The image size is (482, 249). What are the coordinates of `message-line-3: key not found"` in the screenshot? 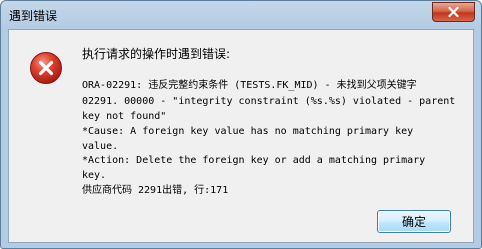 It's located at (124, 116).